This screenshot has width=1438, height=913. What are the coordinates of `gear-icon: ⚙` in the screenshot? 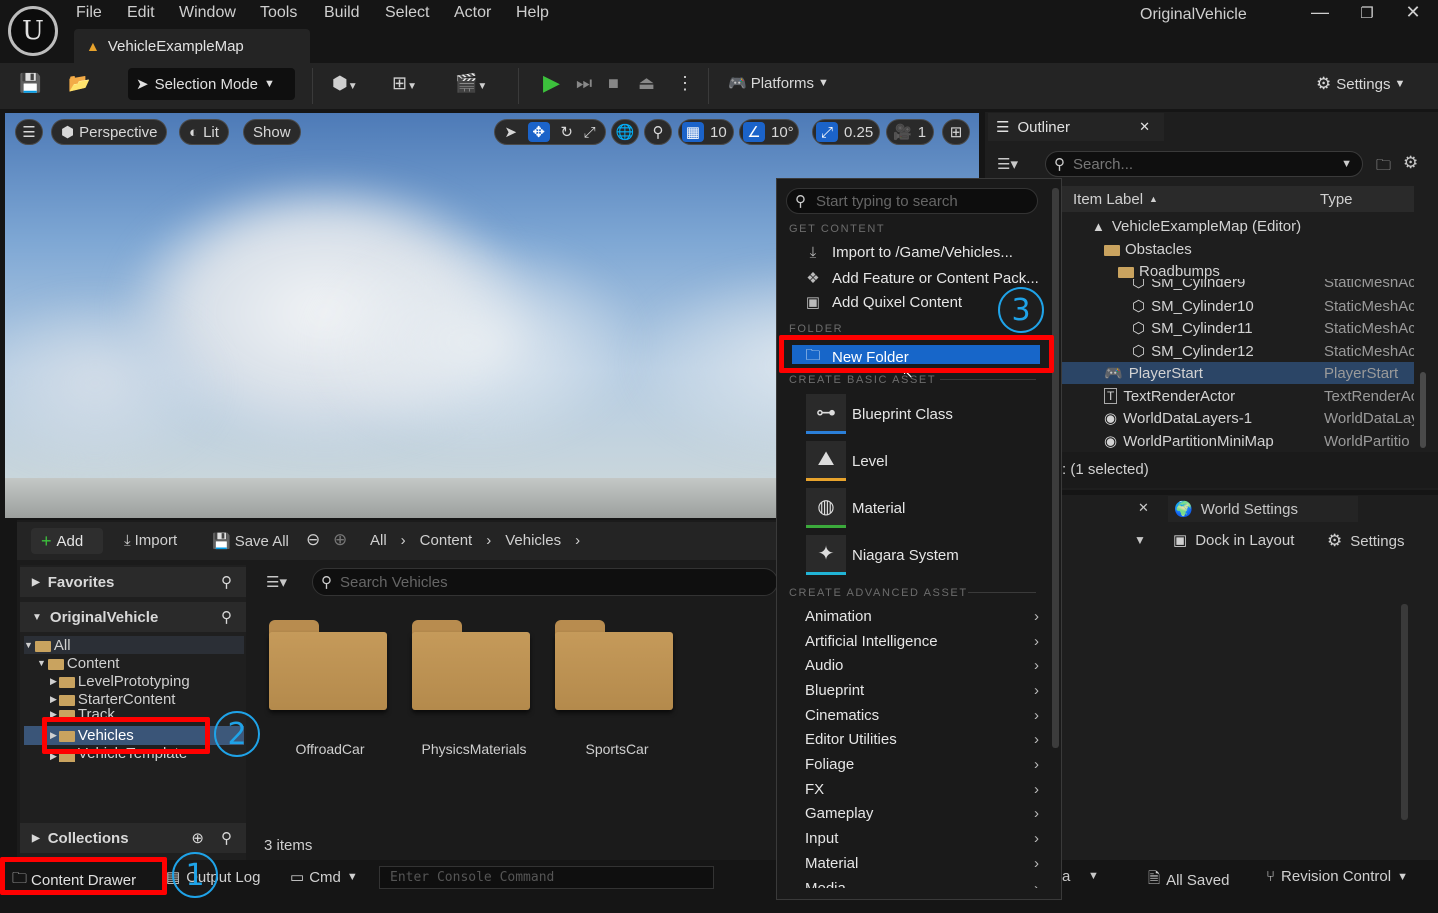 It's located at (1410, 163).